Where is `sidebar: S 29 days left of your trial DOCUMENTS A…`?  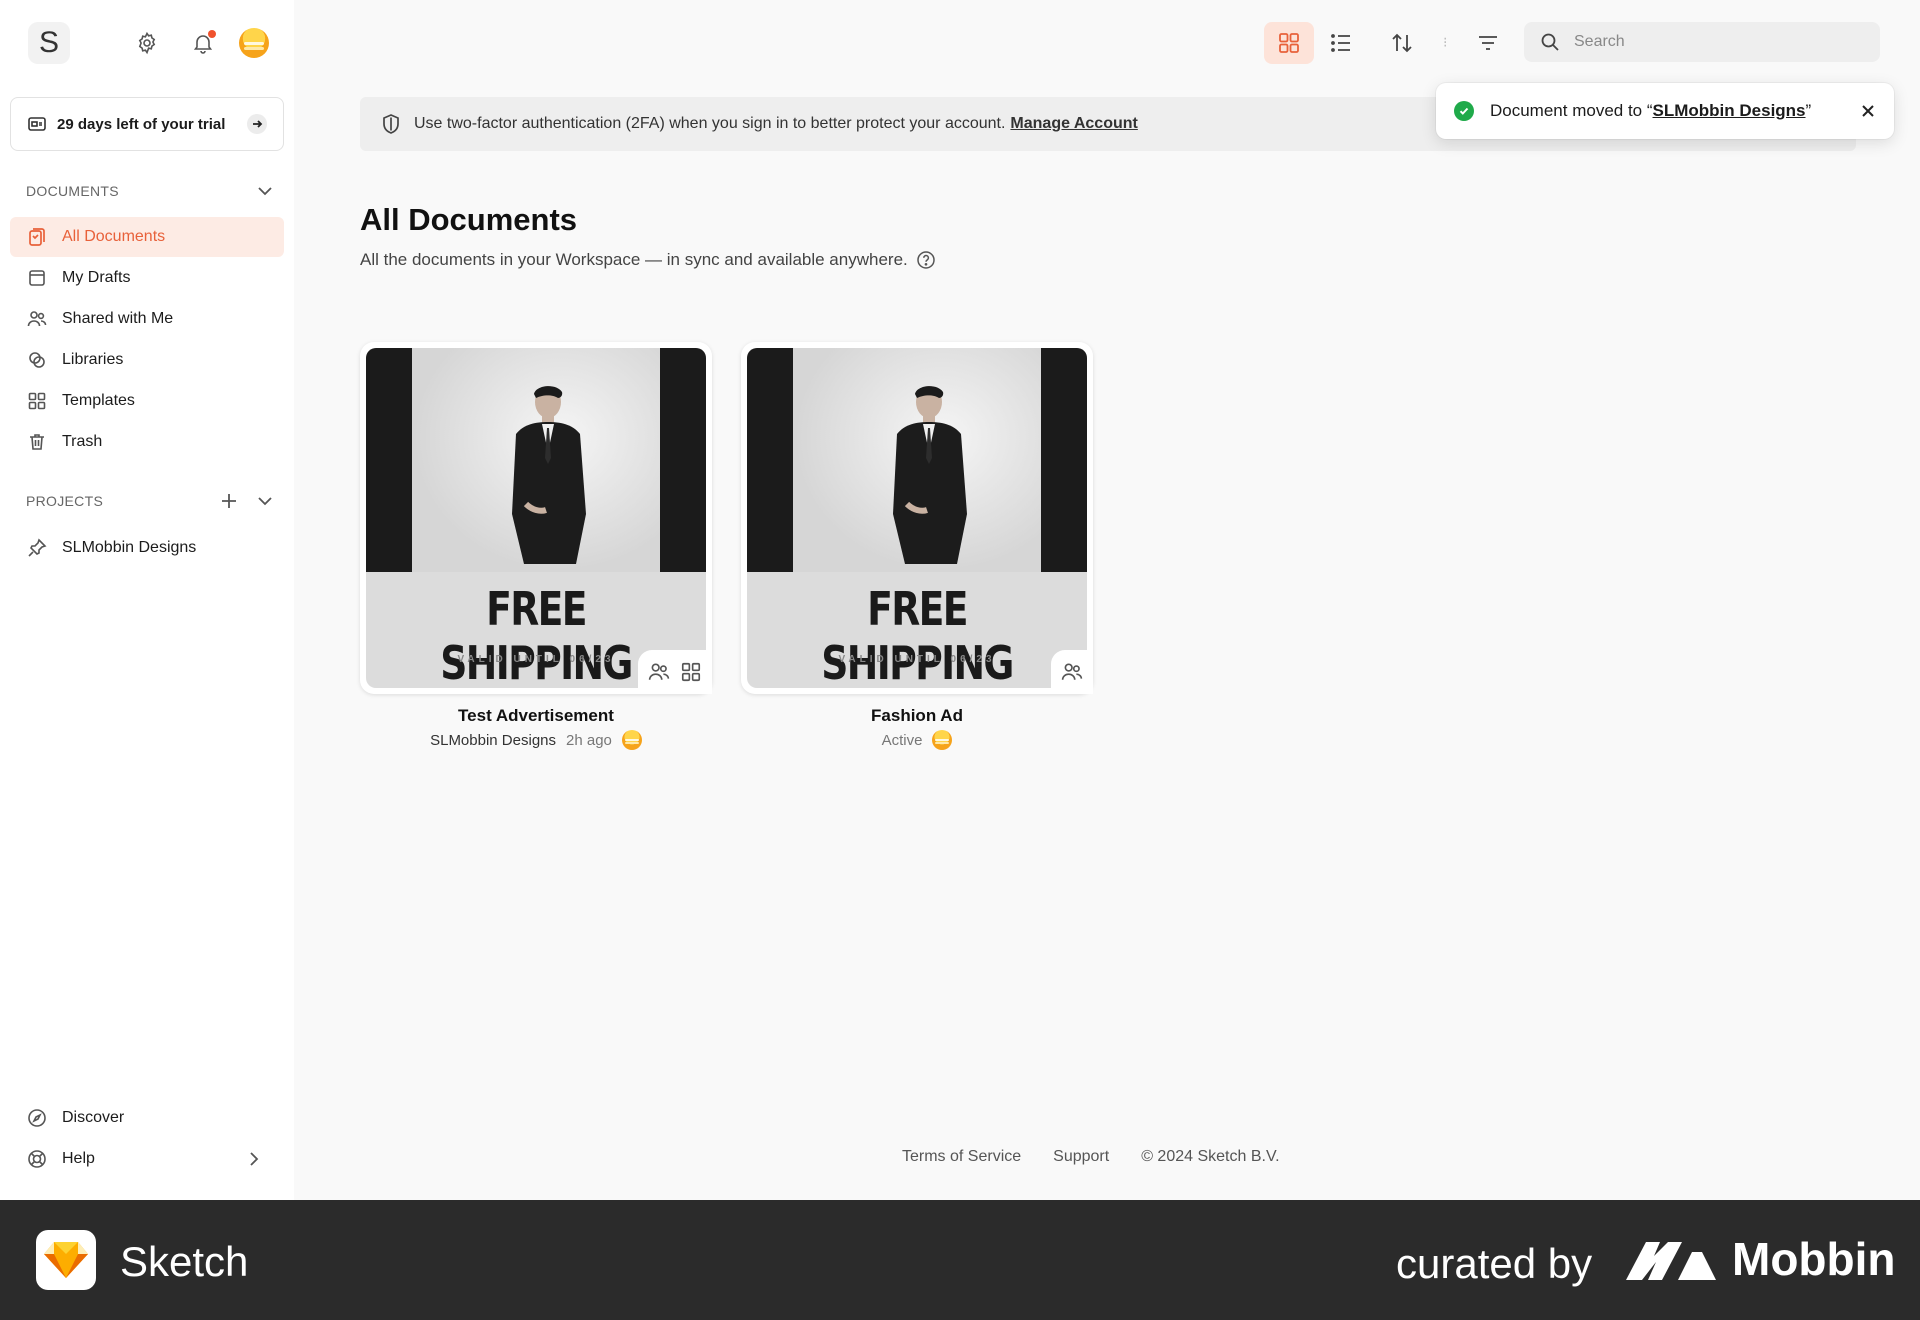
sidebar: S 29 days left of your trial DOCUMENTS A… is located at coordinates (147, 600).